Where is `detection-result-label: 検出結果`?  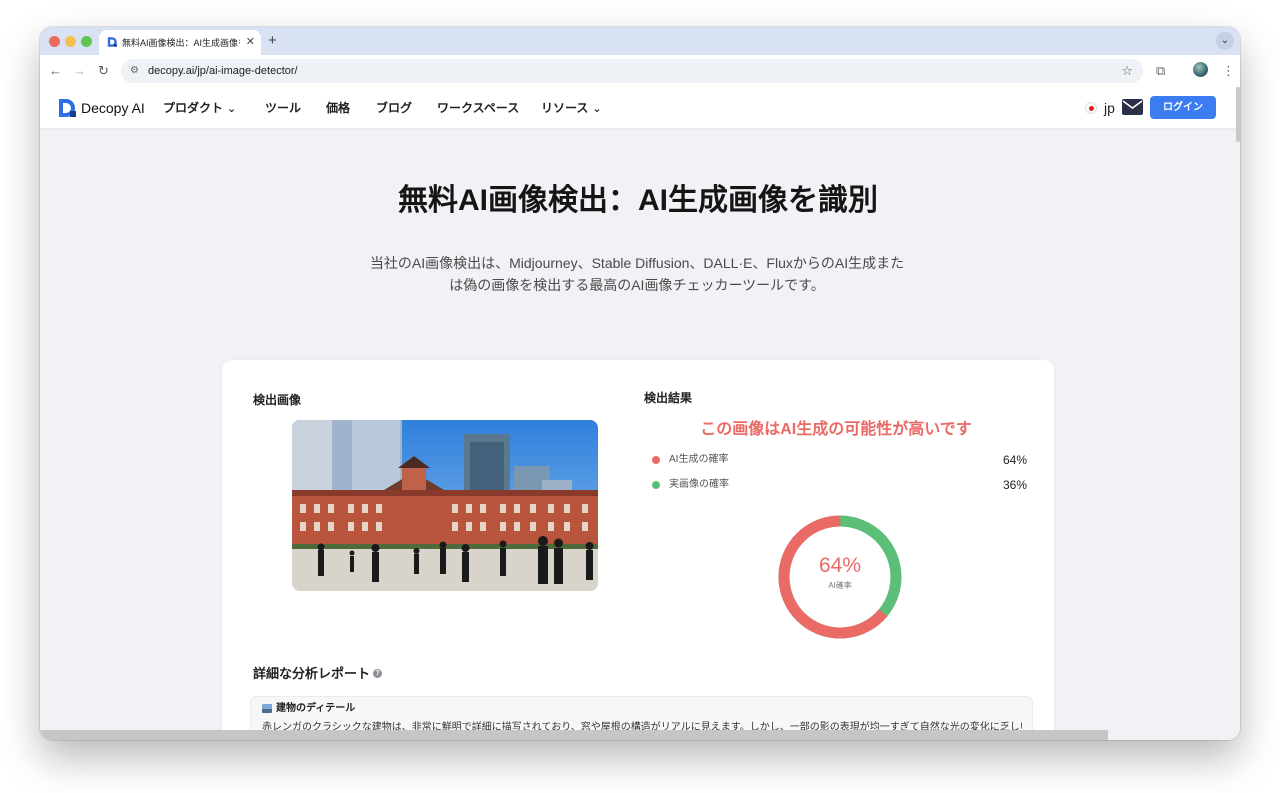 detection-result-label: 検出結果 is located at coordinates (668, 398).